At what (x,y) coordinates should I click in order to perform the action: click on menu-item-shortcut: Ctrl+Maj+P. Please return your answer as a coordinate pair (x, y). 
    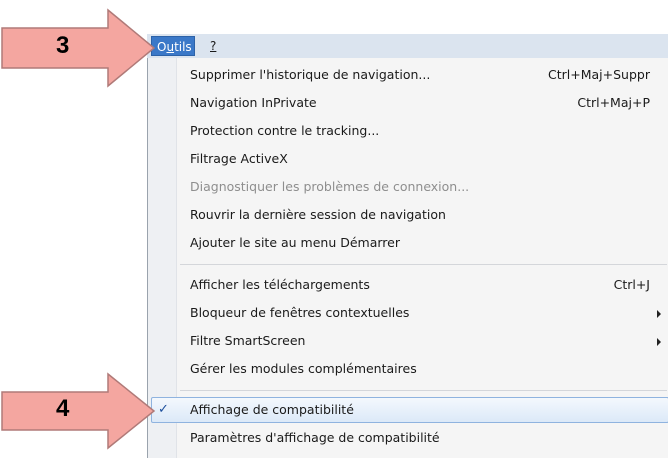
    Looking at the image, I should click on (613, 102).